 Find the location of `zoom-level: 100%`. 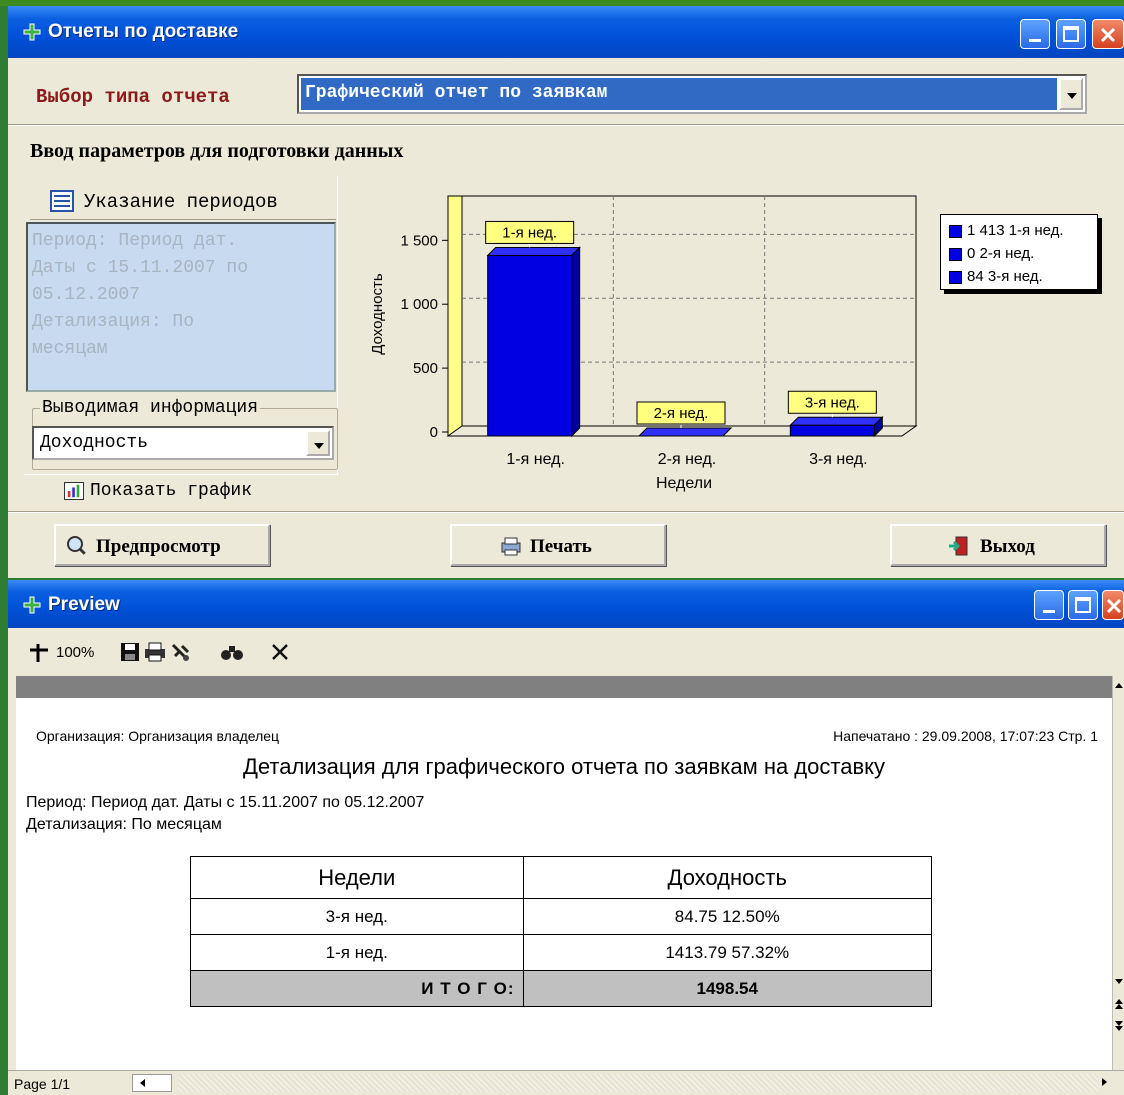

zoom-level: 100% is located at coordinates (75, 652).